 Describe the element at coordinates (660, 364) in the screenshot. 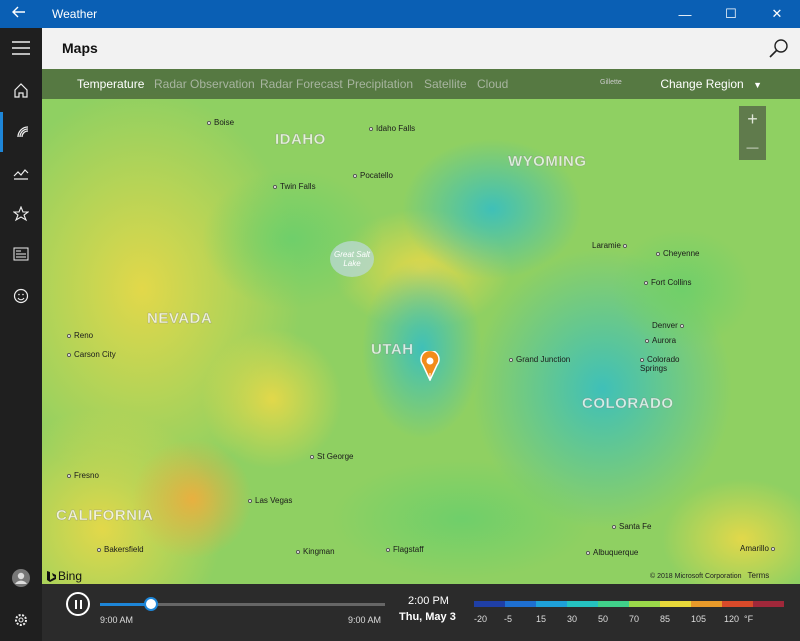

I see `city-label: Colorado Springs` at that location.